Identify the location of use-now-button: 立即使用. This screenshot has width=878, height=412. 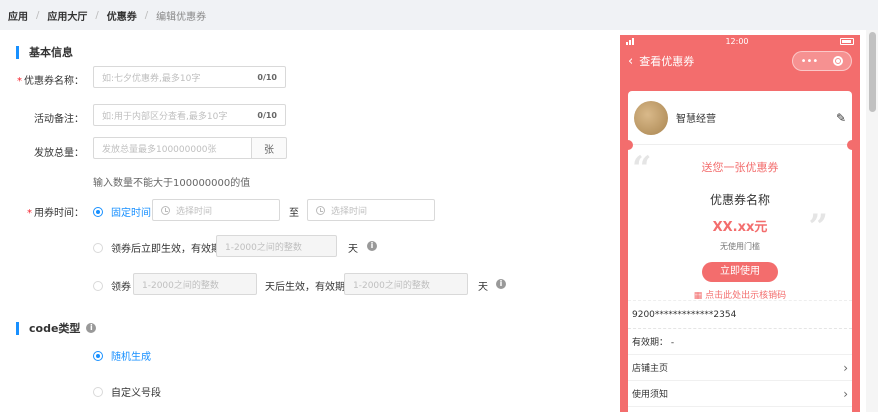
(740, 272).